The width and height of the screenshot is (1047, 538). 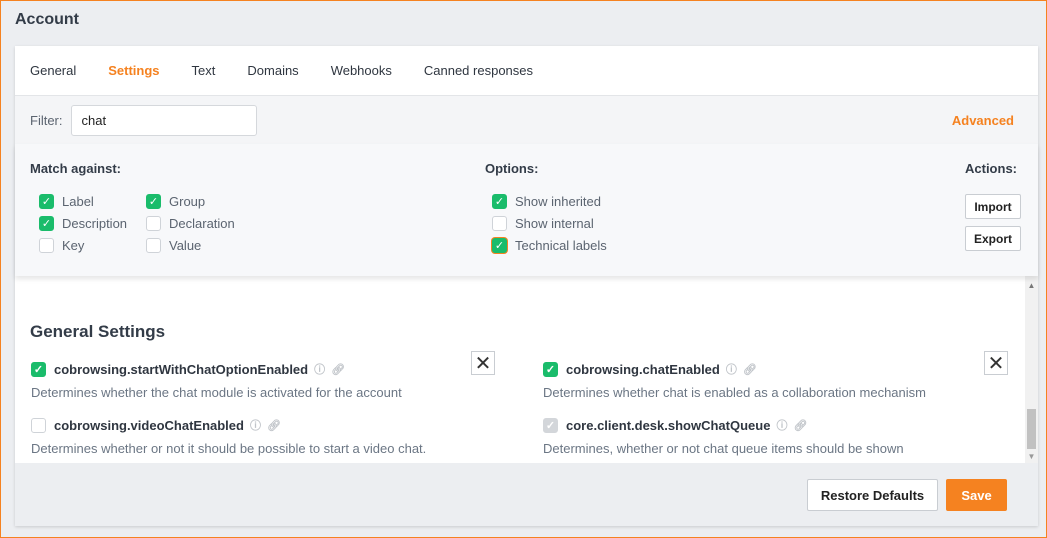 I want to click on checkbox-label: Group, so click(x=187, y=201).